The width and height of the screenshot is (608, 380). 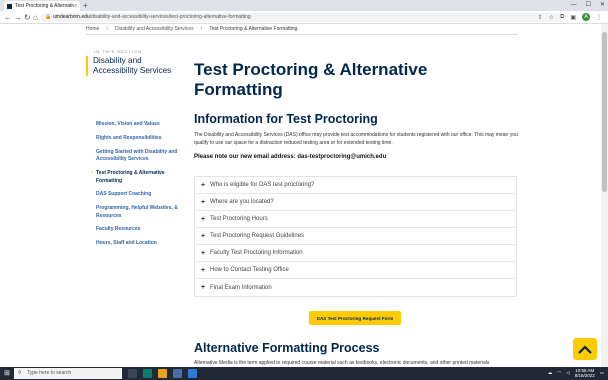 What do you see at coordinates (8, 17) in the screenshot?
I see `back-icon: ←` at bounding box center [8, 17].